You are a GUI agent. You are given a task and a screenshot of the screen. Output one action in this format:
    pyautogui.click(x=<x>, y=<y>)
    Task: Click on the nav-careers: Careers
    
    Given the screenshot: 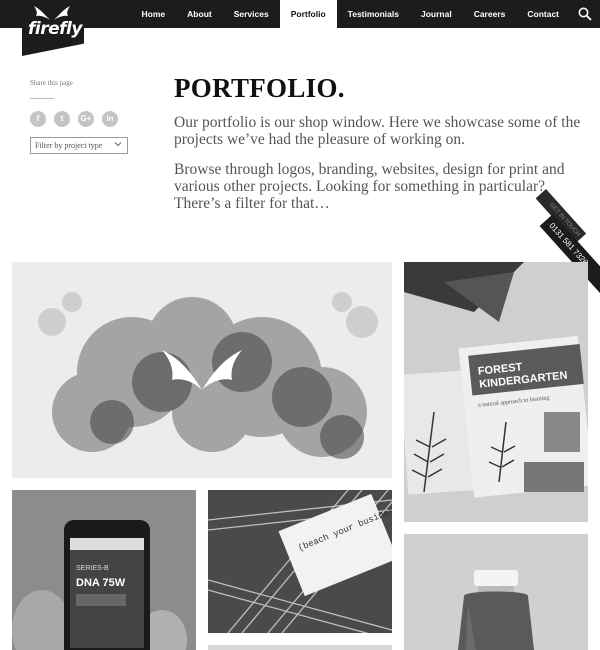 What is the action you would take?
    pyautogui.click(x=490, y=14)
    